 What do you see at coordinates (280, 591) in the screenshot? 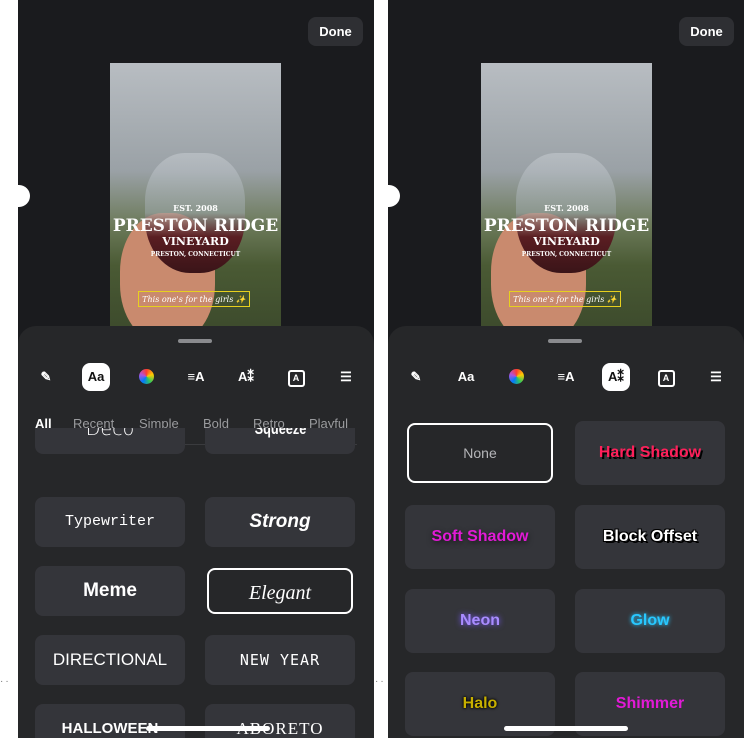
I see `font-tile-elegant: Elegant` at bounding box center [280, 591].